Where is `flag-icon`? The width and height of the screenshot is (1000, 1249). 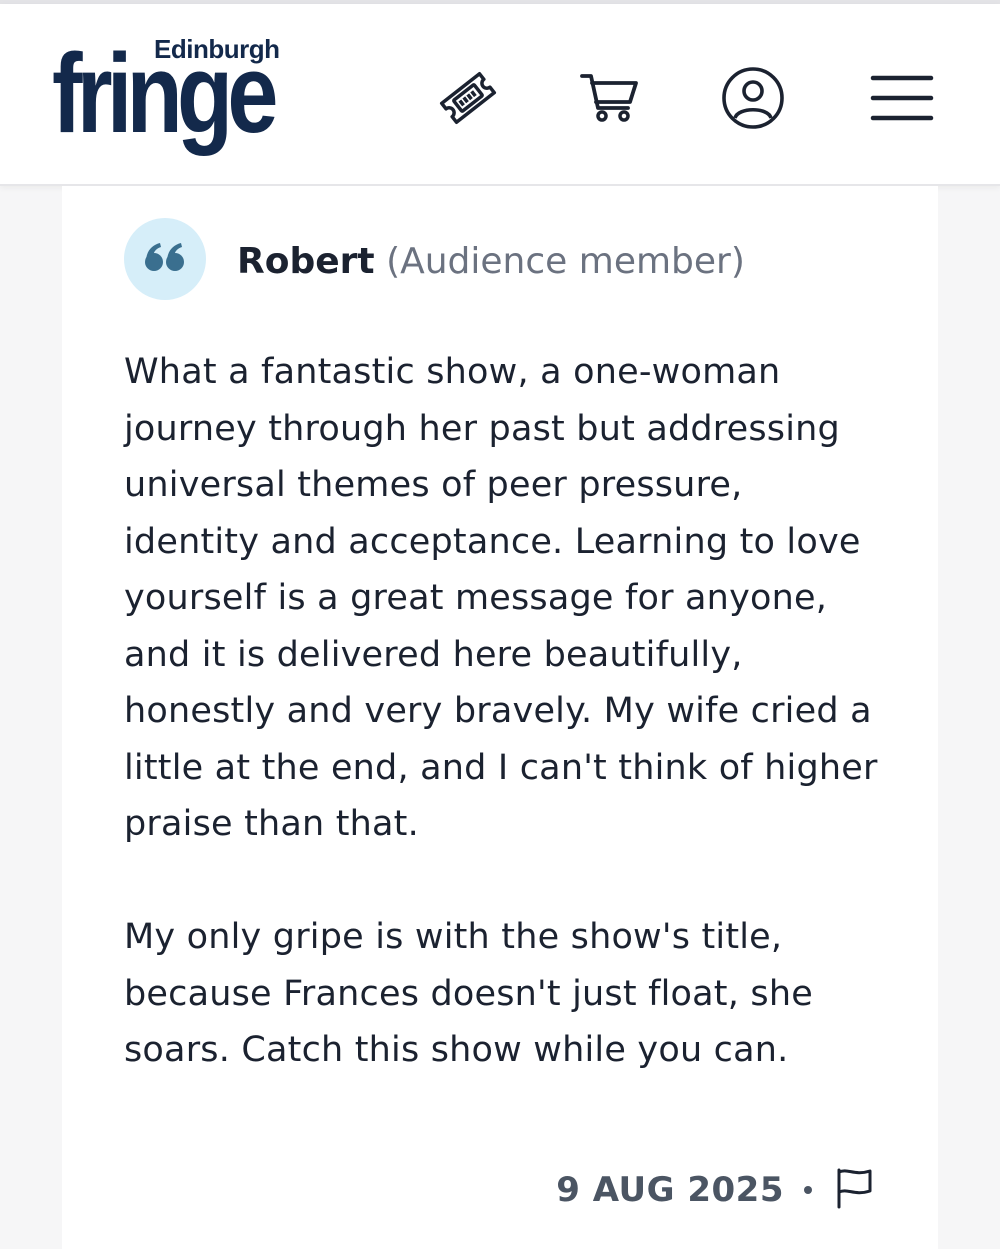 flag-icon is located at coordinates (854, 1190).